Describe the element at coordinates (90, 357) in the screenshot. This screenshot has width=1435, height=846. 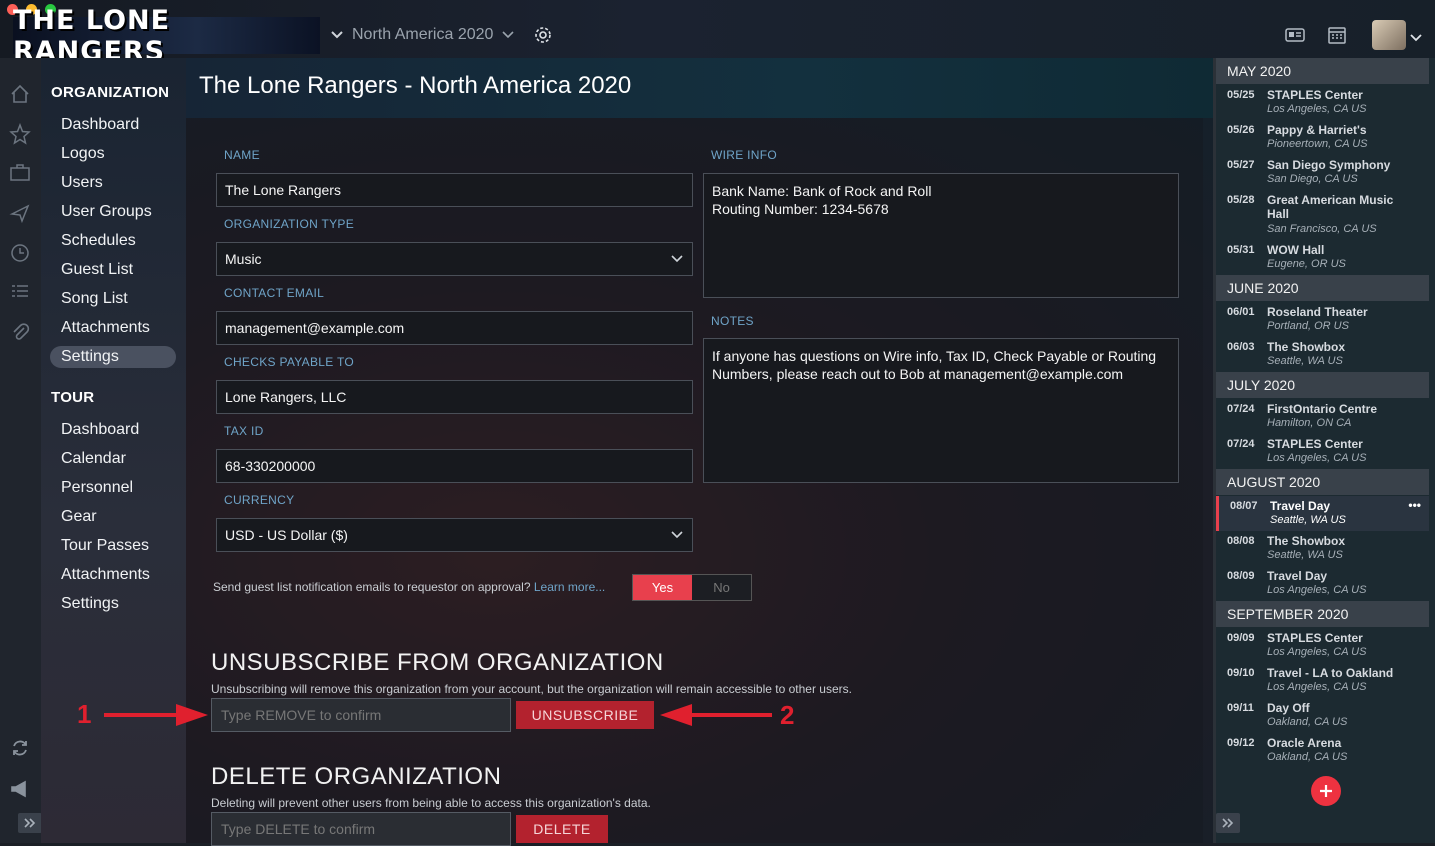
I see `sidebar-item-org-settings: Settings` at that location.